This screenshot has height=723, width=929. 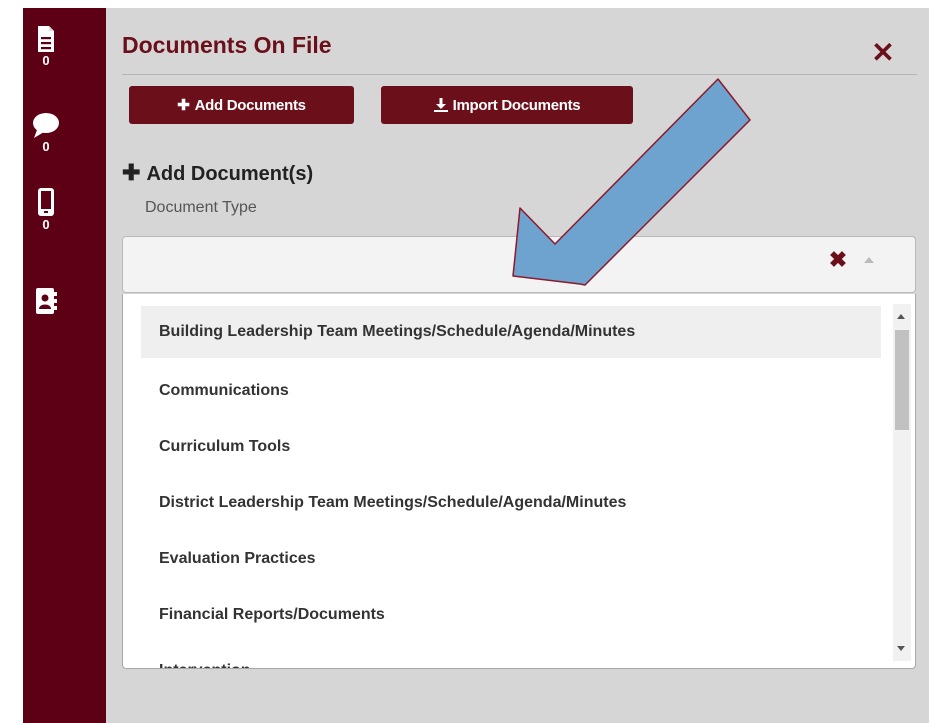 What do you see at coordinates (201, 207) in the screenshot?
I see `document-type-label: Document Type` at bounding box center [201, 207].